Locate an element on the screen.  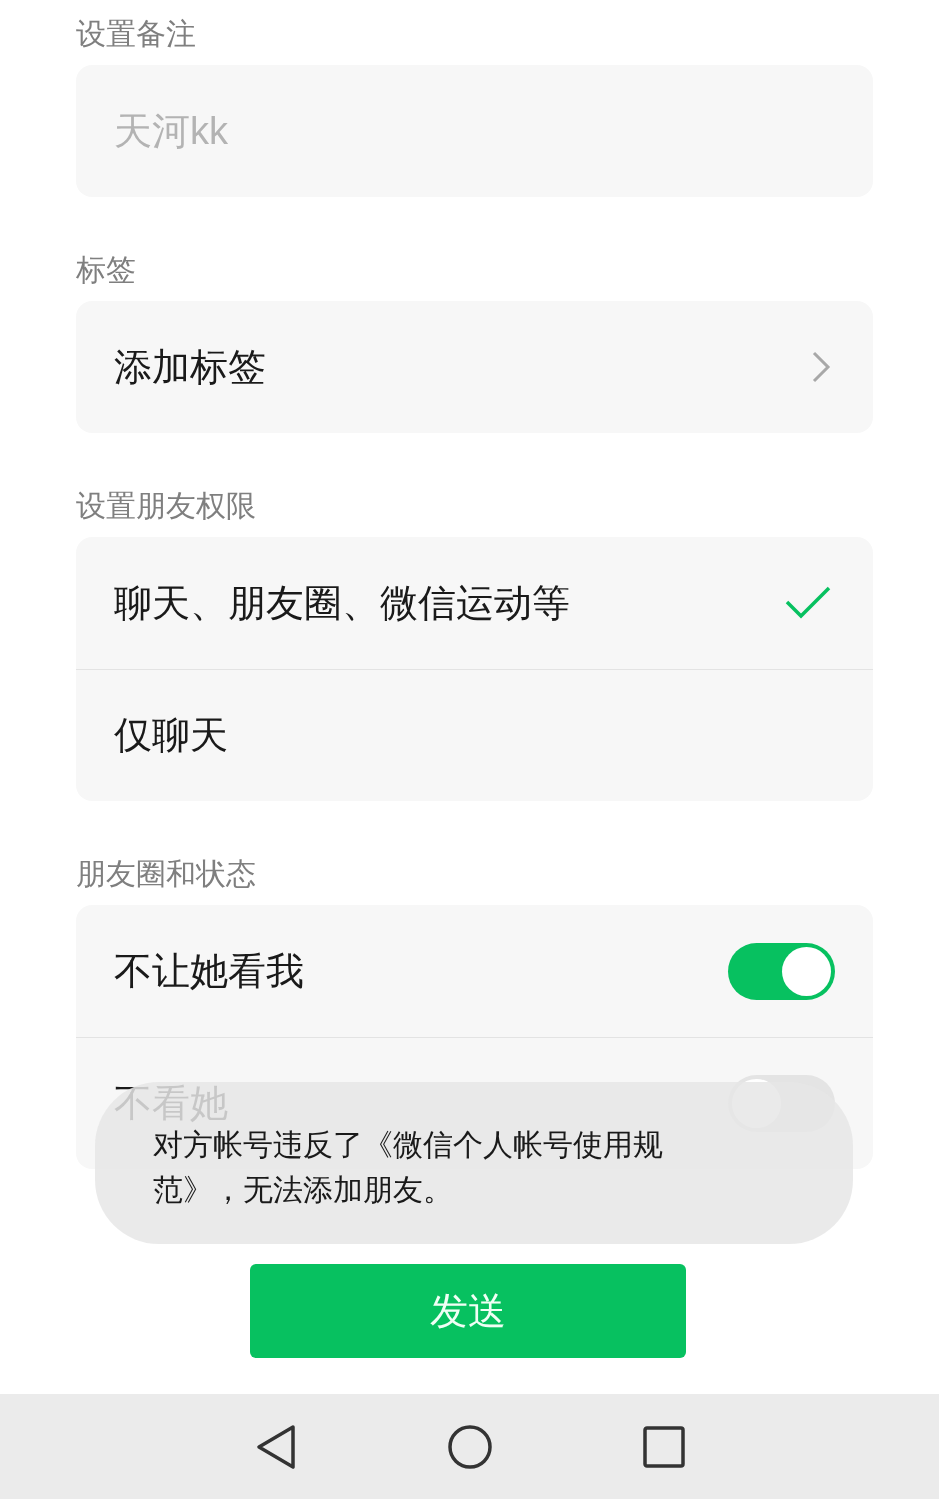
remark-input-field: 天河kk is located at coordinates (474, 131).